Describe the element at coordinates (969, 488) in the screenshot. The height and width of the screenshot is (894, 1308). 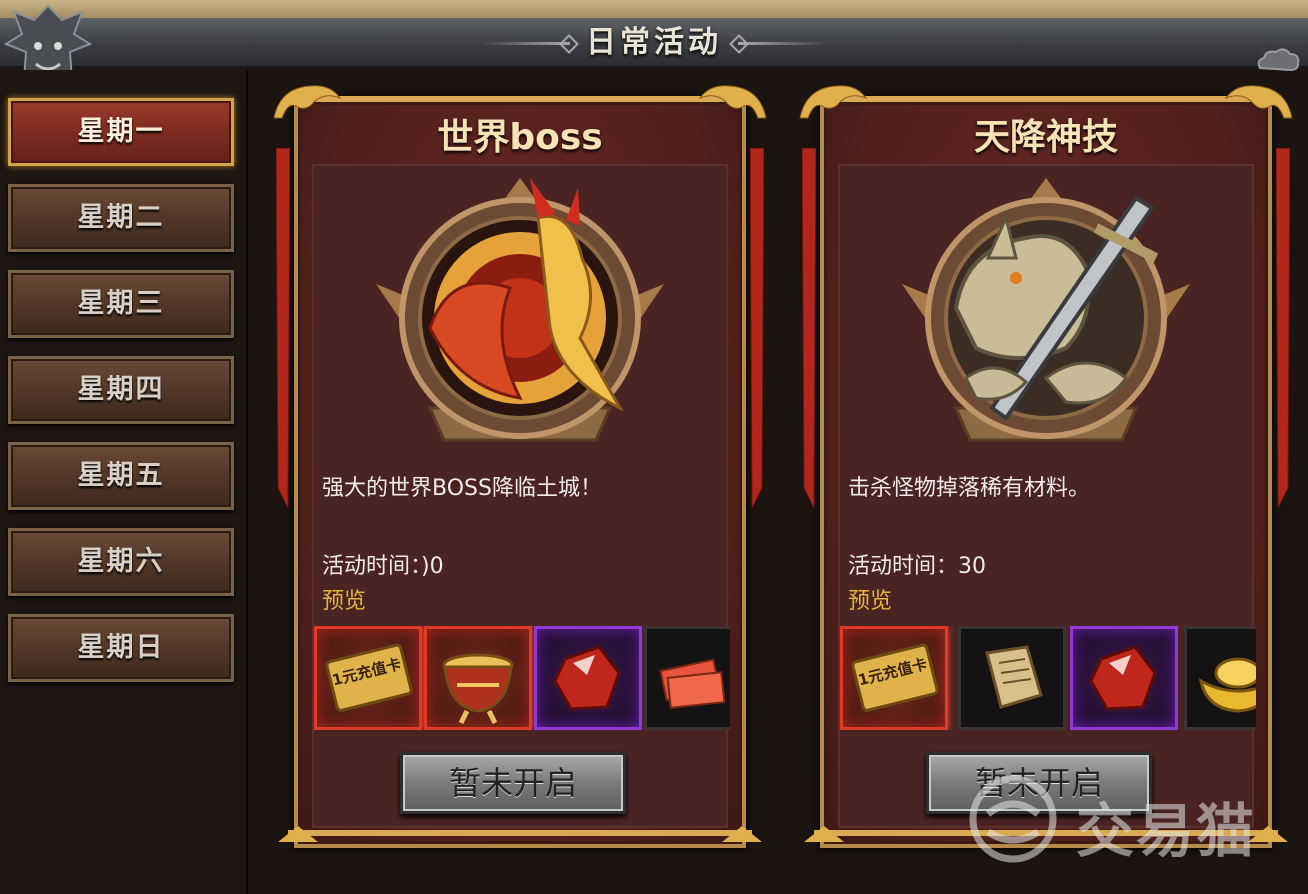
I see `activity-description: 击杀怪物掉落稀有材料。` at that location.